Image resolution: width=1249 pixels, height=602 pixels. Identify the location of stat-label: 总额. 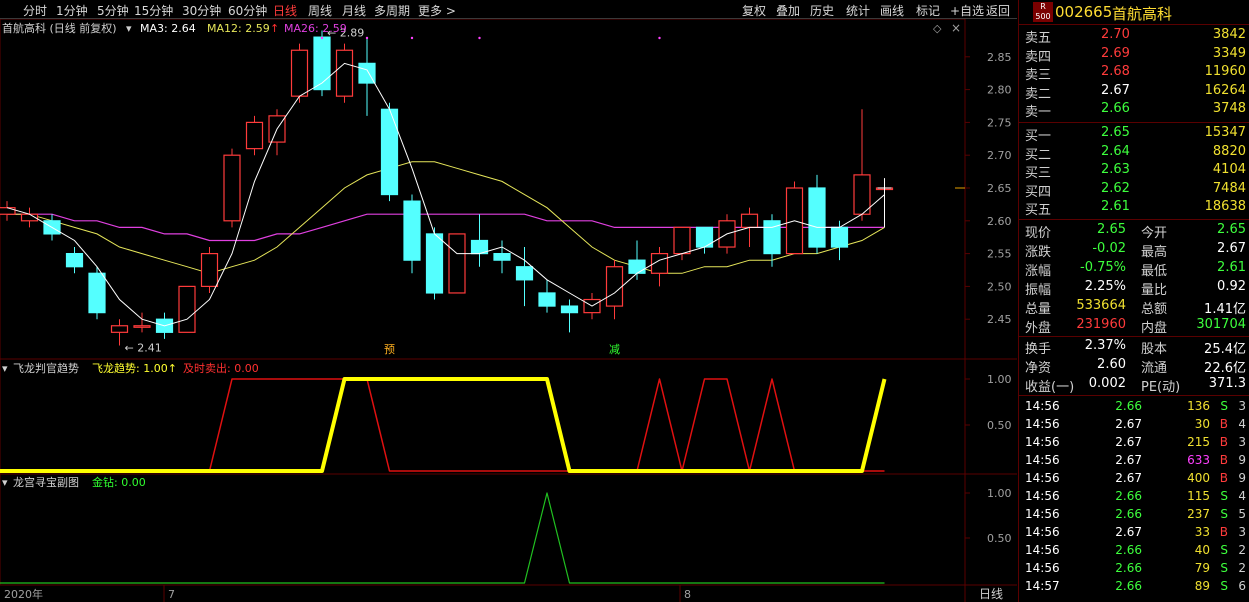
(1154, 309).